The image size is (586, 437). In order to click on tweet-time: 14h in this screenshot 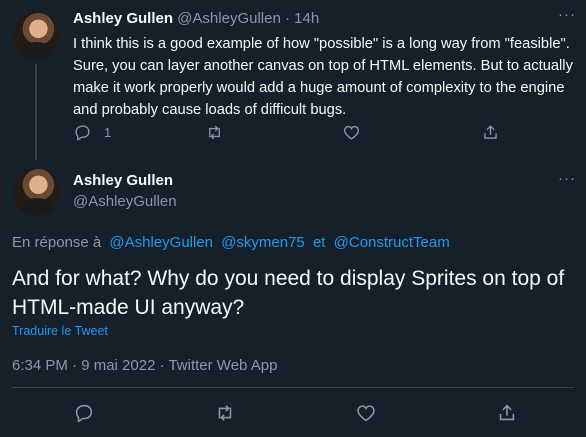, I will do `click(306, 18)`.